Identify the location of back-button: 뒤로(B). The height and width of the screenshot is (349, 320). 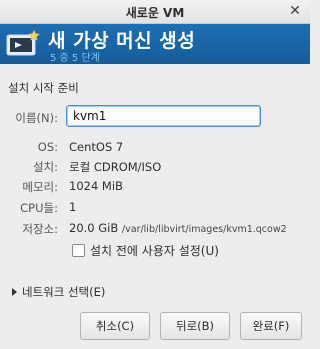
(195, 326).